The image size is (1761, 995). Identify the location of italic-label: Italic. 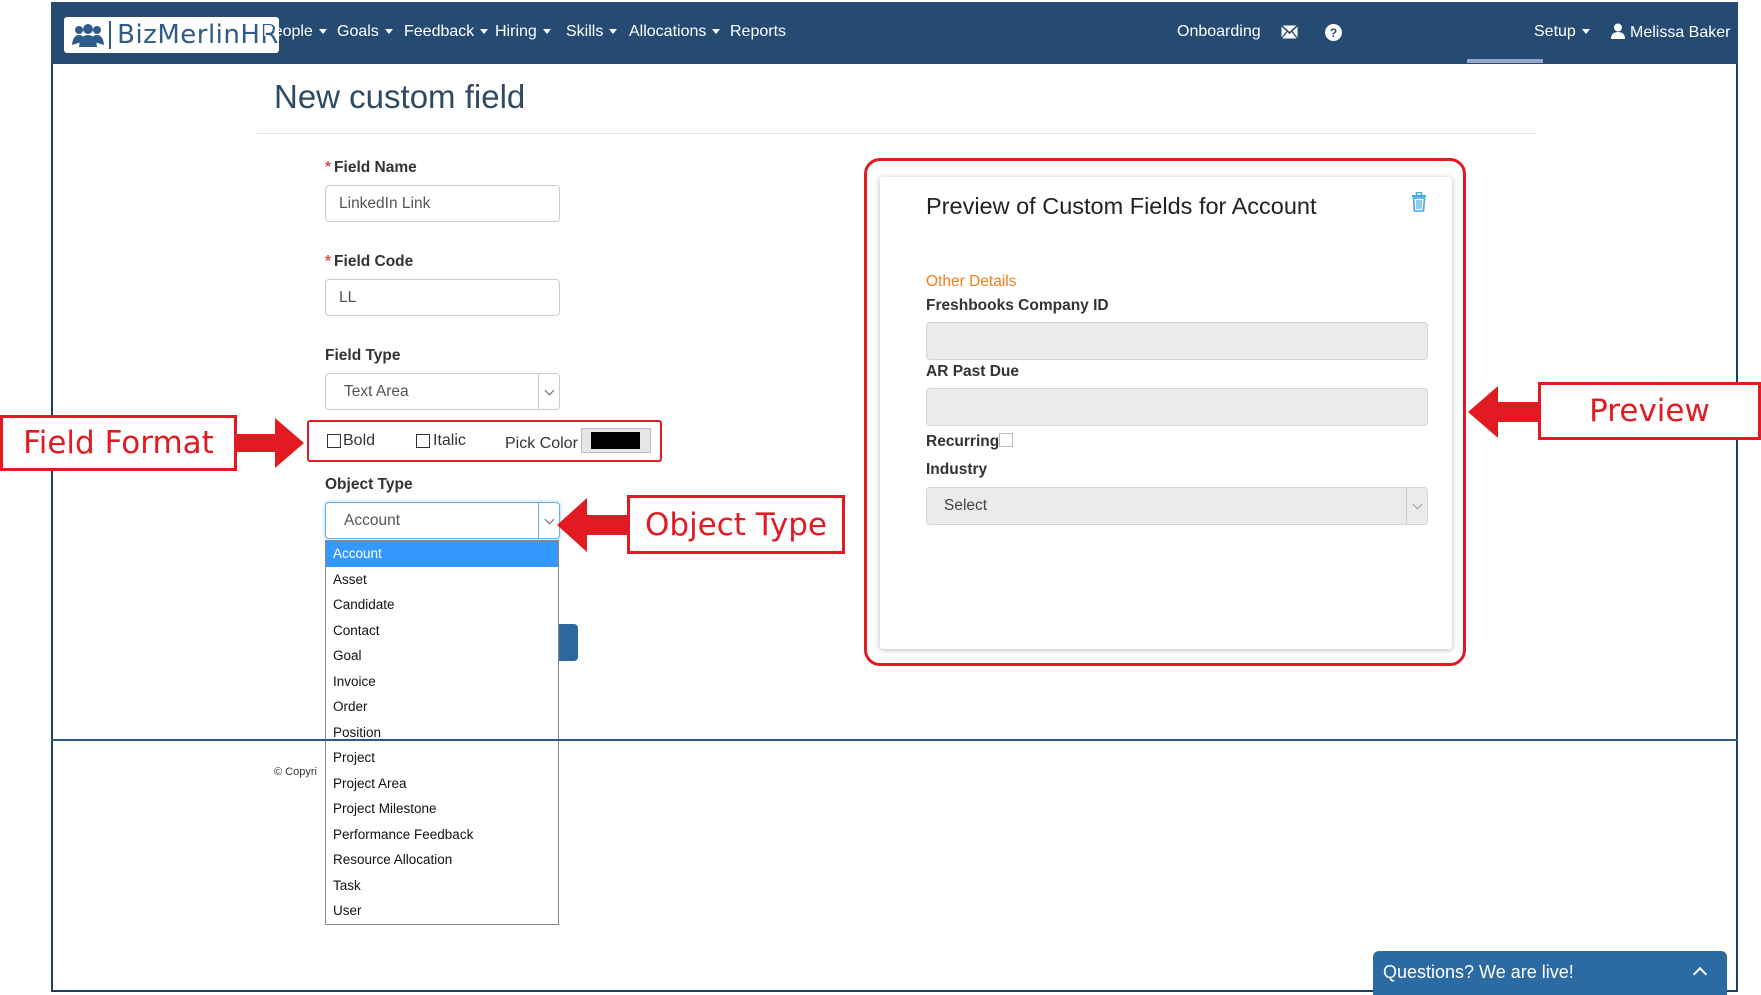
(449, 440).